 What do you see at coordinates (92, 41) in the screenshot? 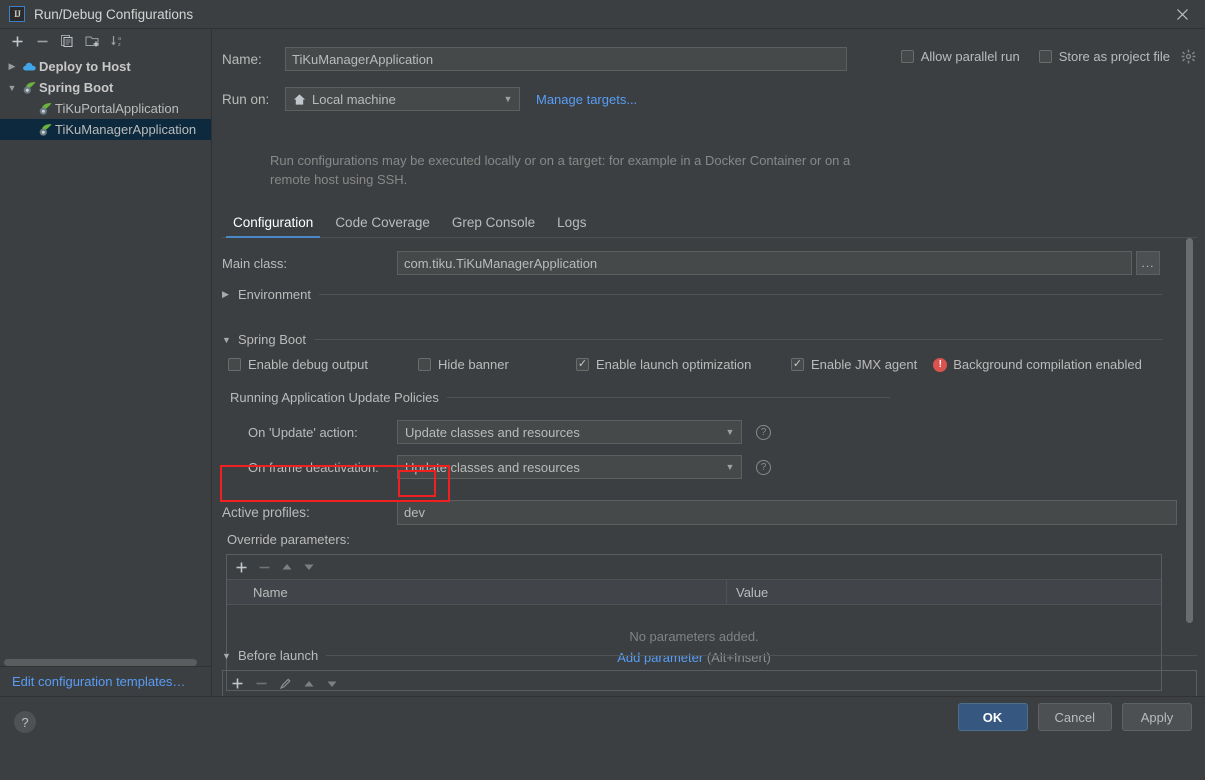
I see `new-folder-button` at bounding box center [92, 41].